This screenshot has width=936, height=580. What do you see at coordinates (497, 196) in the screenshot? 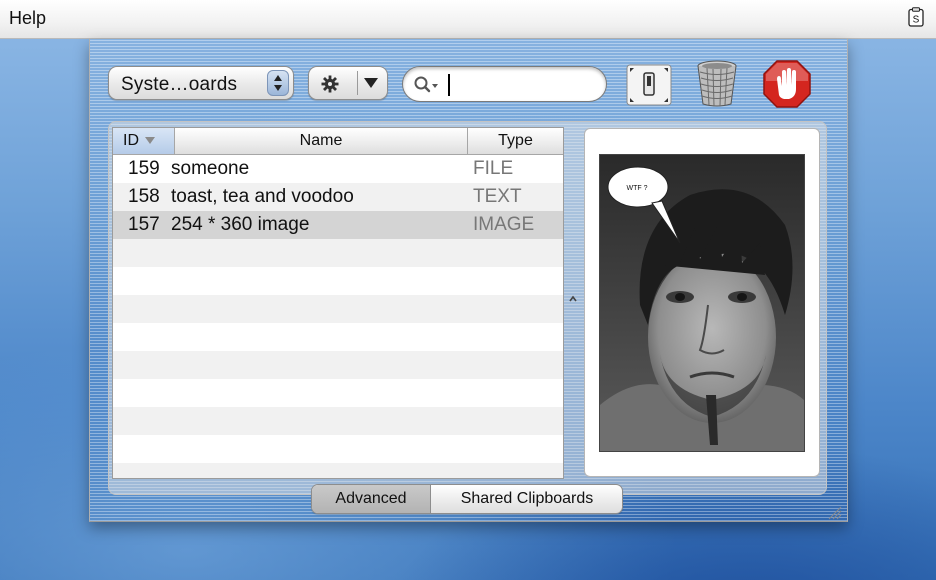
I see `cell-type: TEXT` at bounding box center [497, 196].